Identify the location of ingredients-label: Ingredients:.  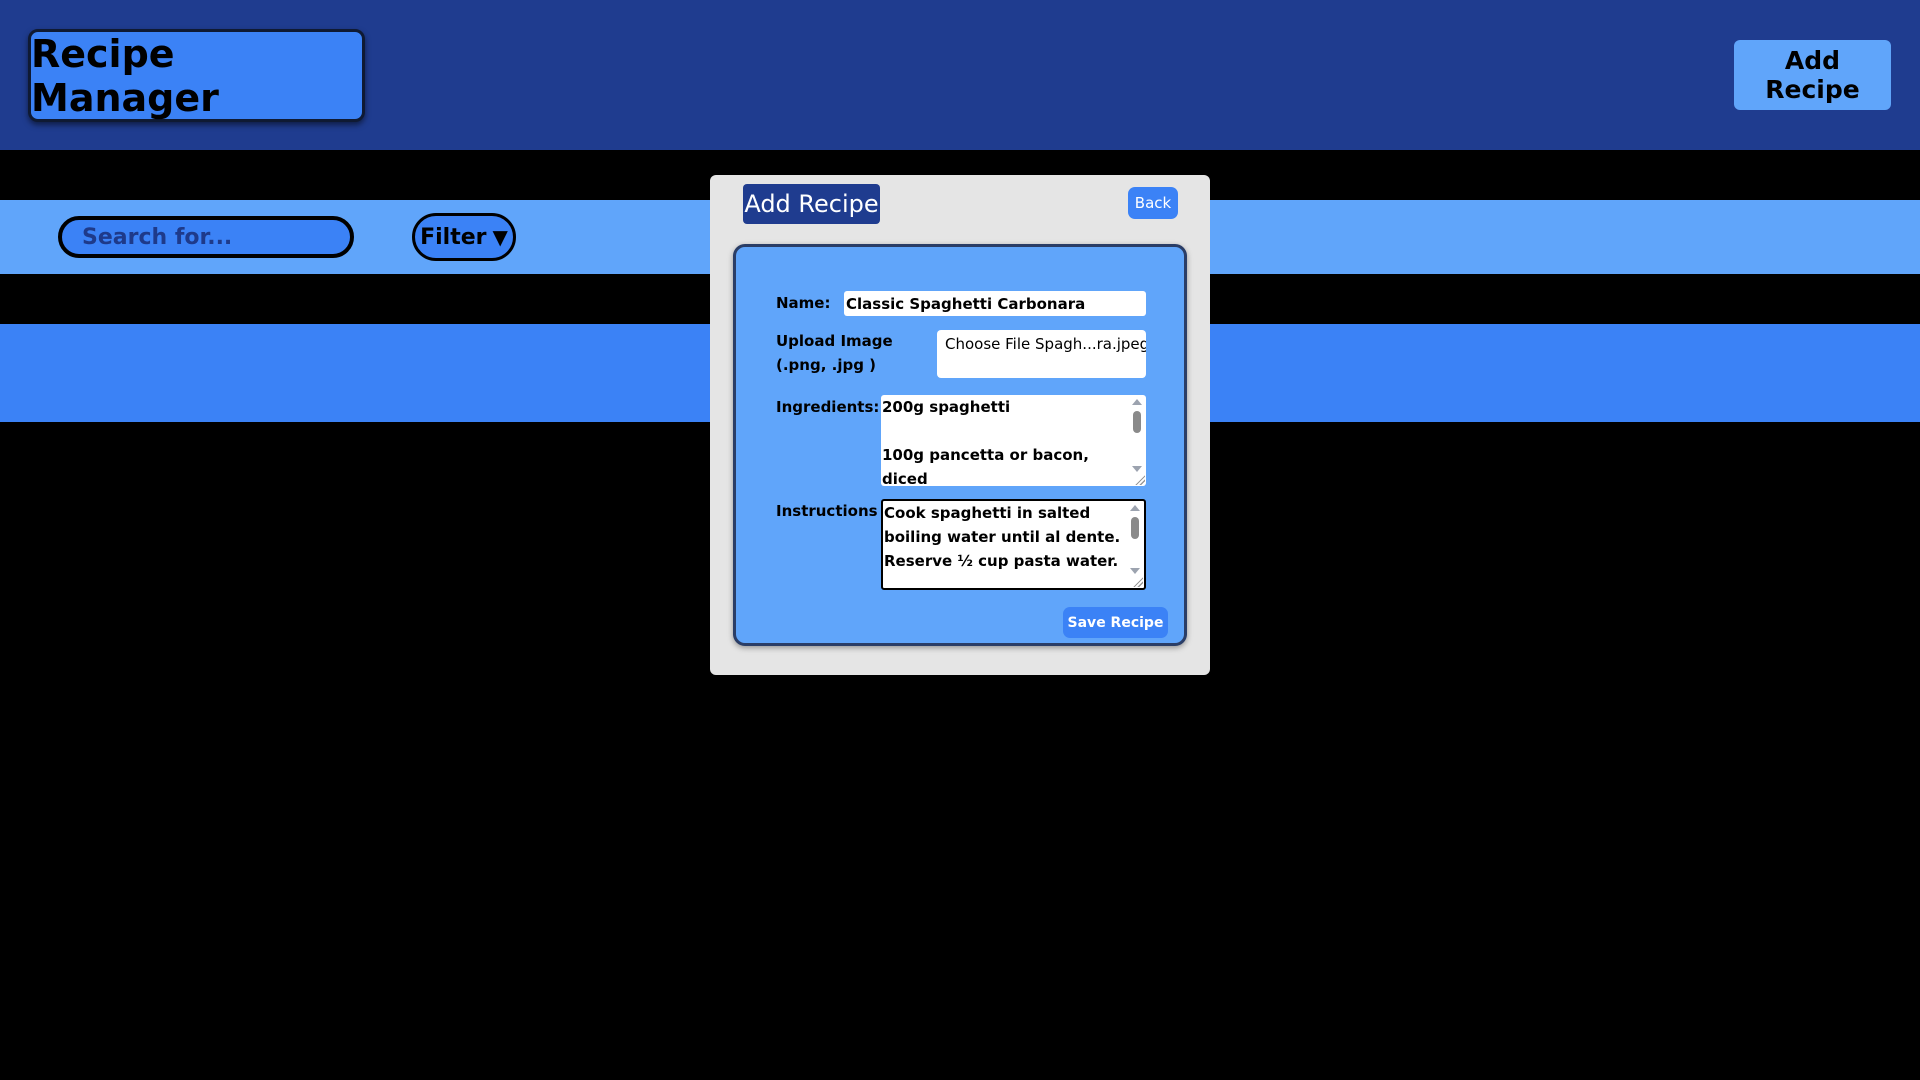
(828, 407).